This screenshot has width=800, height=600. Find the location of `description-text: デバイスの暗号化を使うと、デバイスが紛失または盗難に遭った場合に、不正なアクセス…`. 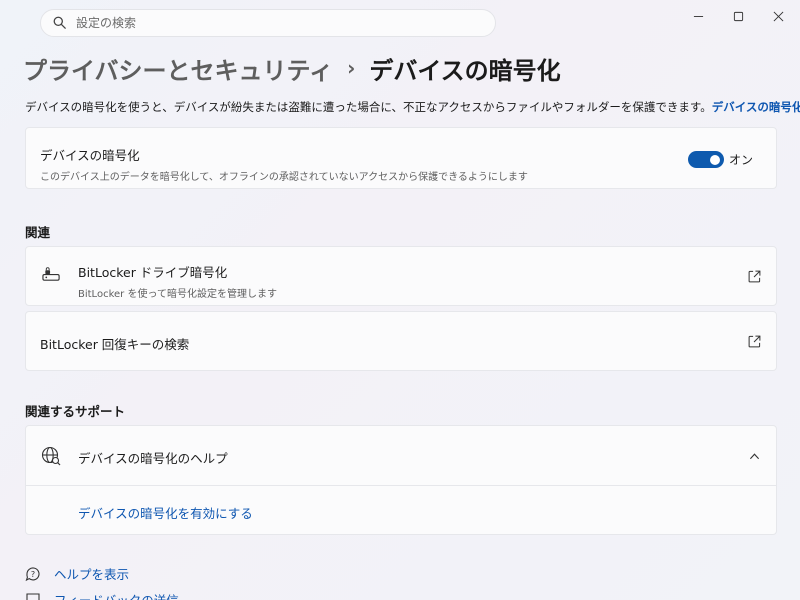

description-text: デバイスの暗号化を使うと、デバイスが紛失または盗難に遭った場合に、不正なアクセス… is located at coordinates (368, 107).